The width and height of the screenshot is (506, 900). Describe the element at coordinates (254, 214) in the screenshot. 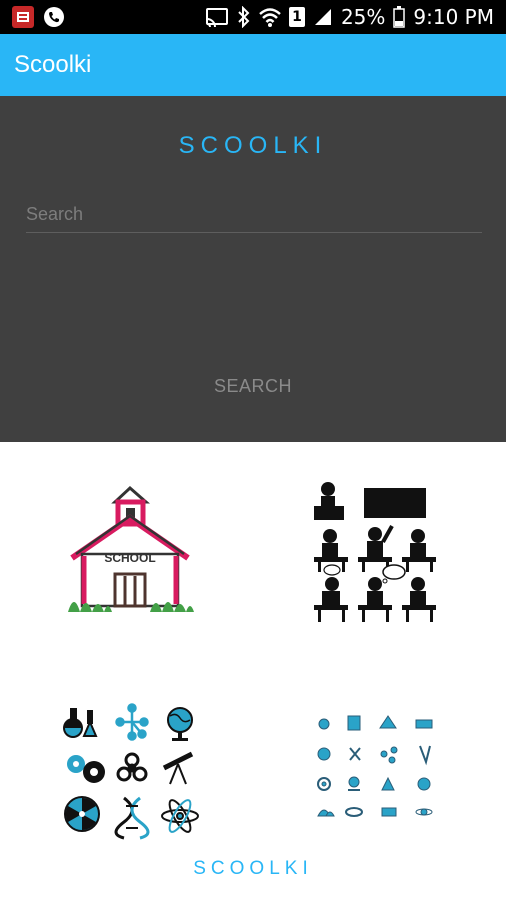

I see `search-input` at that location.